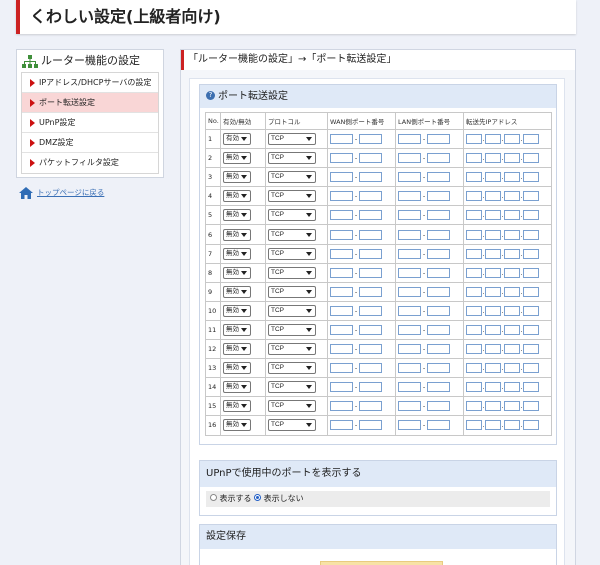 The height and width of the screenshot is (565, 600). What do you see at coordinates (237, 139) in the screenshot?
I see `enable-select: 有効` at bounding box center [237, 139].